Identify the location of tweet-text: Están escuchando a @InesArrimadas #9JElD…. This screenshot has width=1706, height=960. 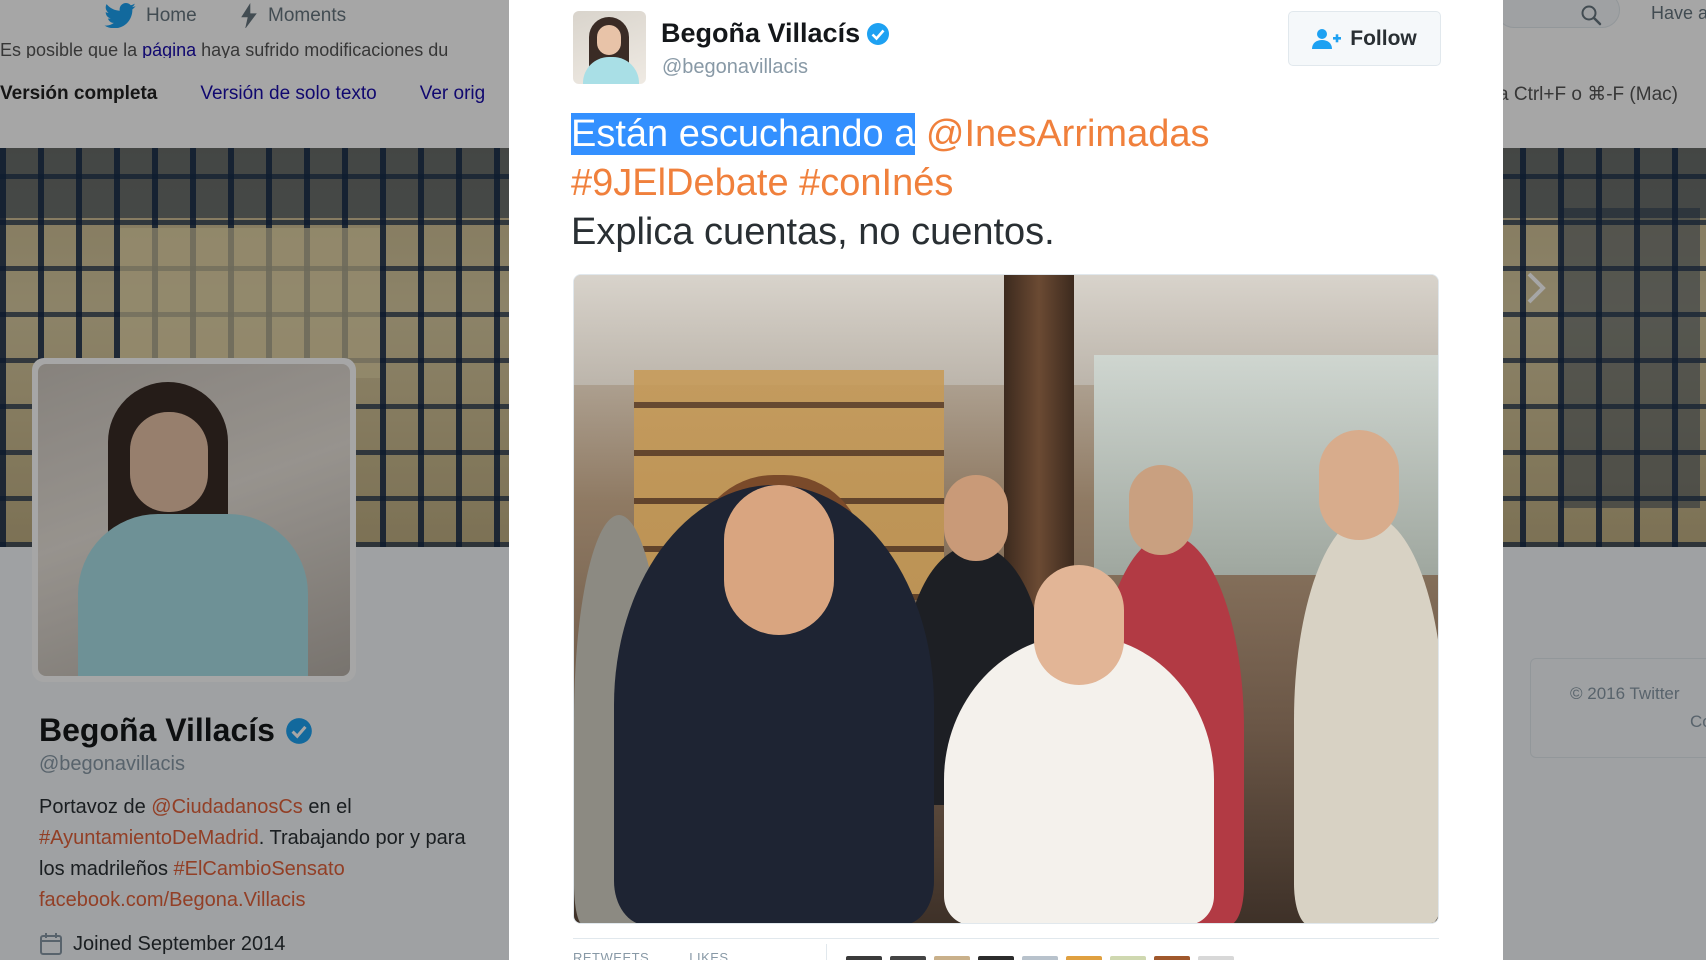
(1006, 183).